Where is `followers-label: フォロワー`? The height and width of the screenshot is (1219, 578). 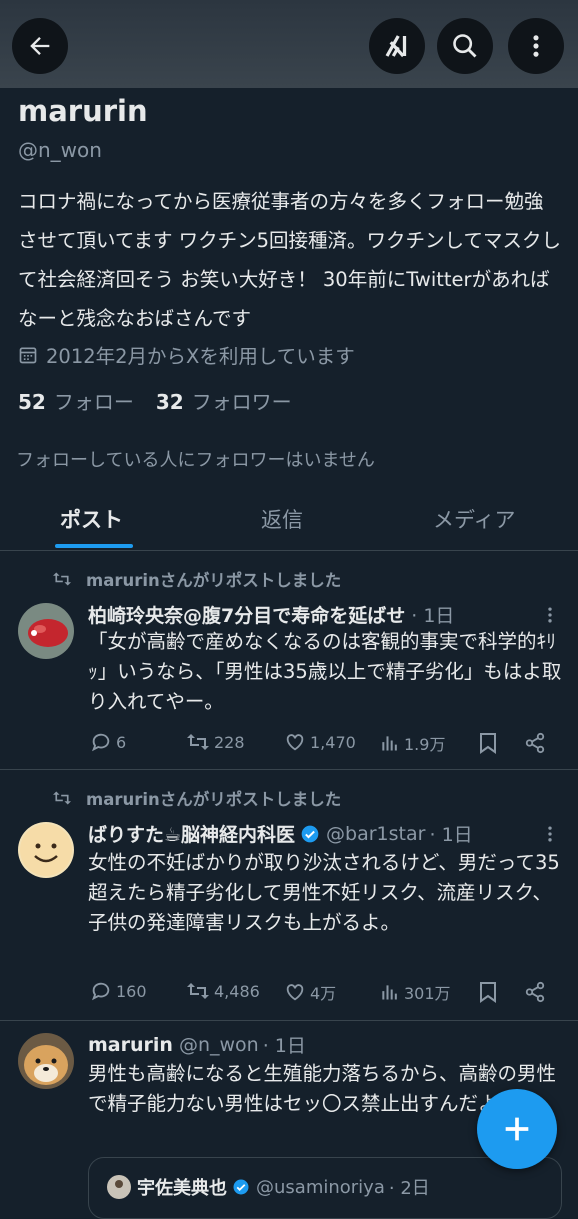 followers-label: フォロワー is located at coordinates (241, 402).